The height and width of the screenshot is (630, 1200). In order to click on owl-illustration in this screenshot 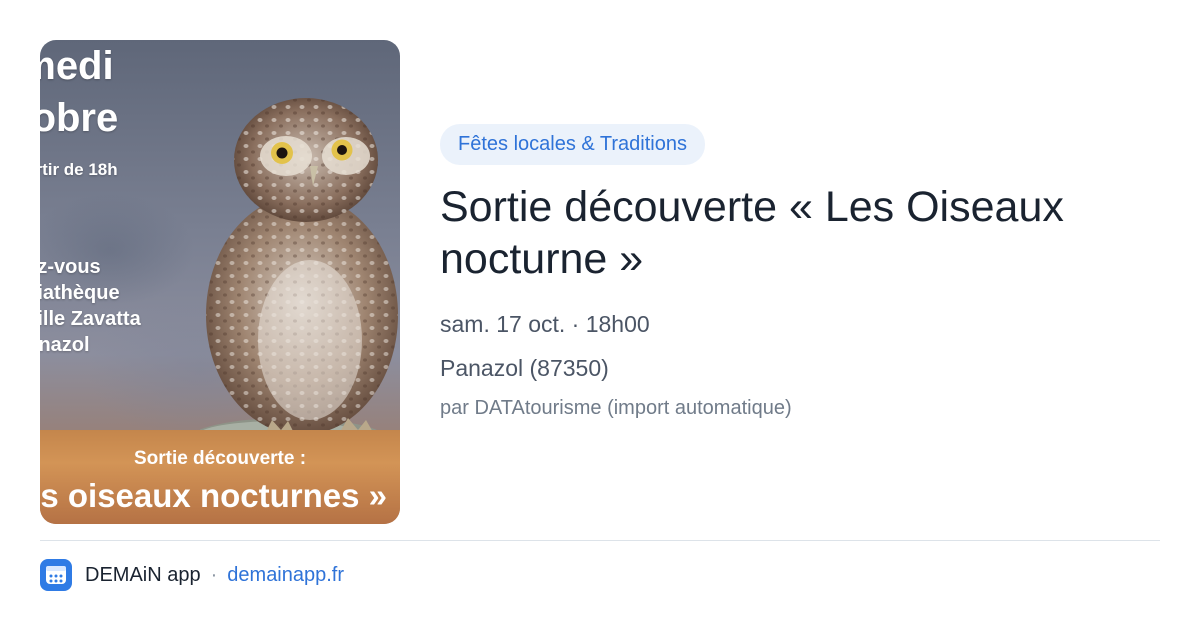, I will do `click(299, 280)`.